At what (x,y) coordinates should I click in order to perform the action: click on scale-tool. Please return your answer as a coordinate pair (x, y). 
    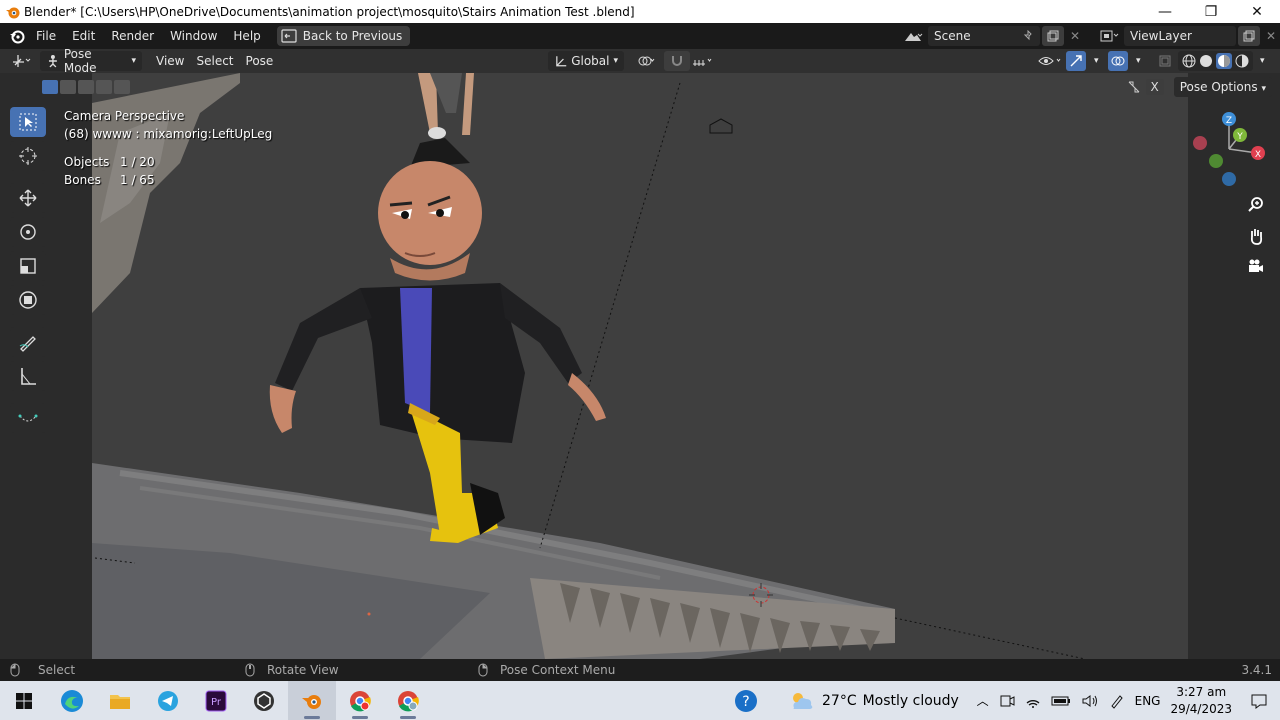
    Looking at the image, I should click on (28, 266).